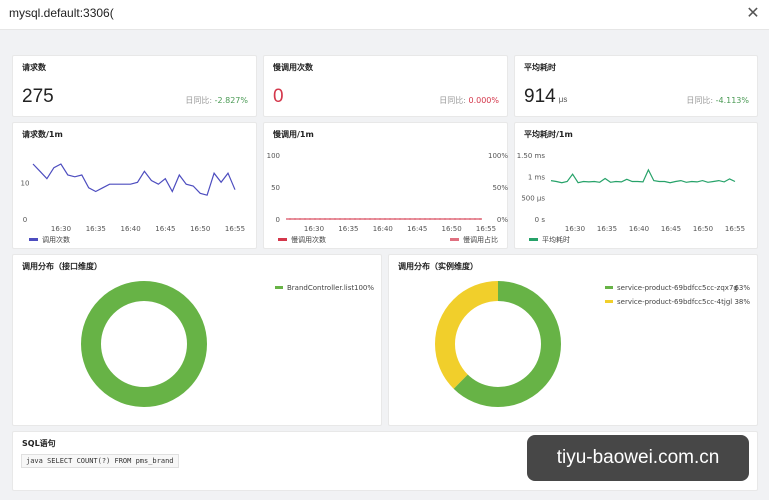  What do you see at coordinates (638, 458) in the screenshot?
I see `watermark: tiyu-baowei.com.cn` at bounding box center [638, 458].